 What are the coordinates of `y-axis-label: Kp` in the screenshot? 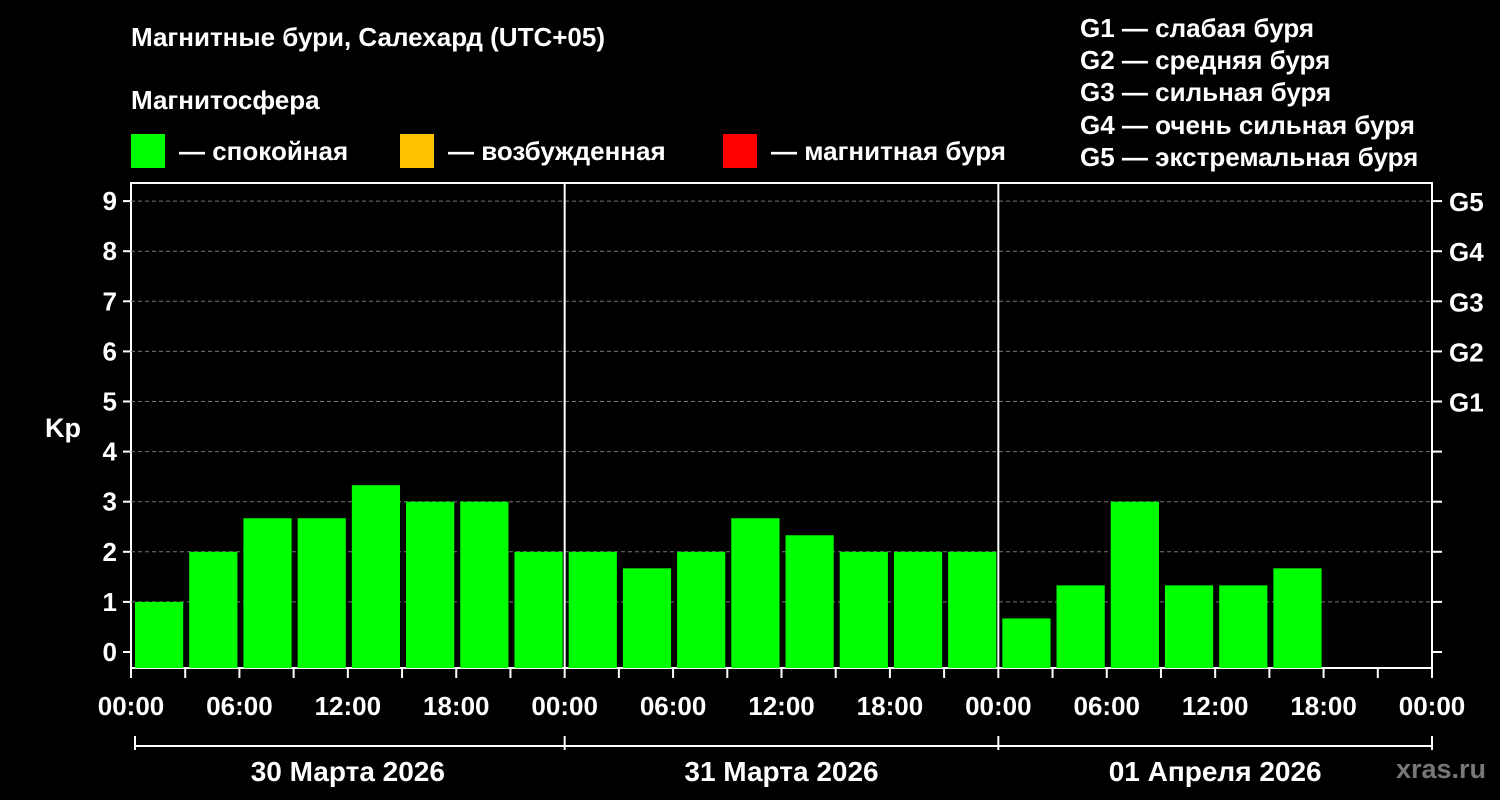 It's located at (63, 428).